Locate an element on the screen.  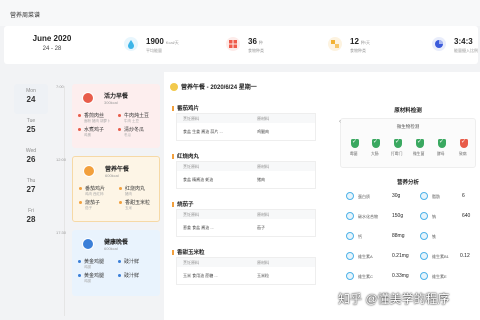
stat-label: 平均能量 is located at coordinates (154, 50).